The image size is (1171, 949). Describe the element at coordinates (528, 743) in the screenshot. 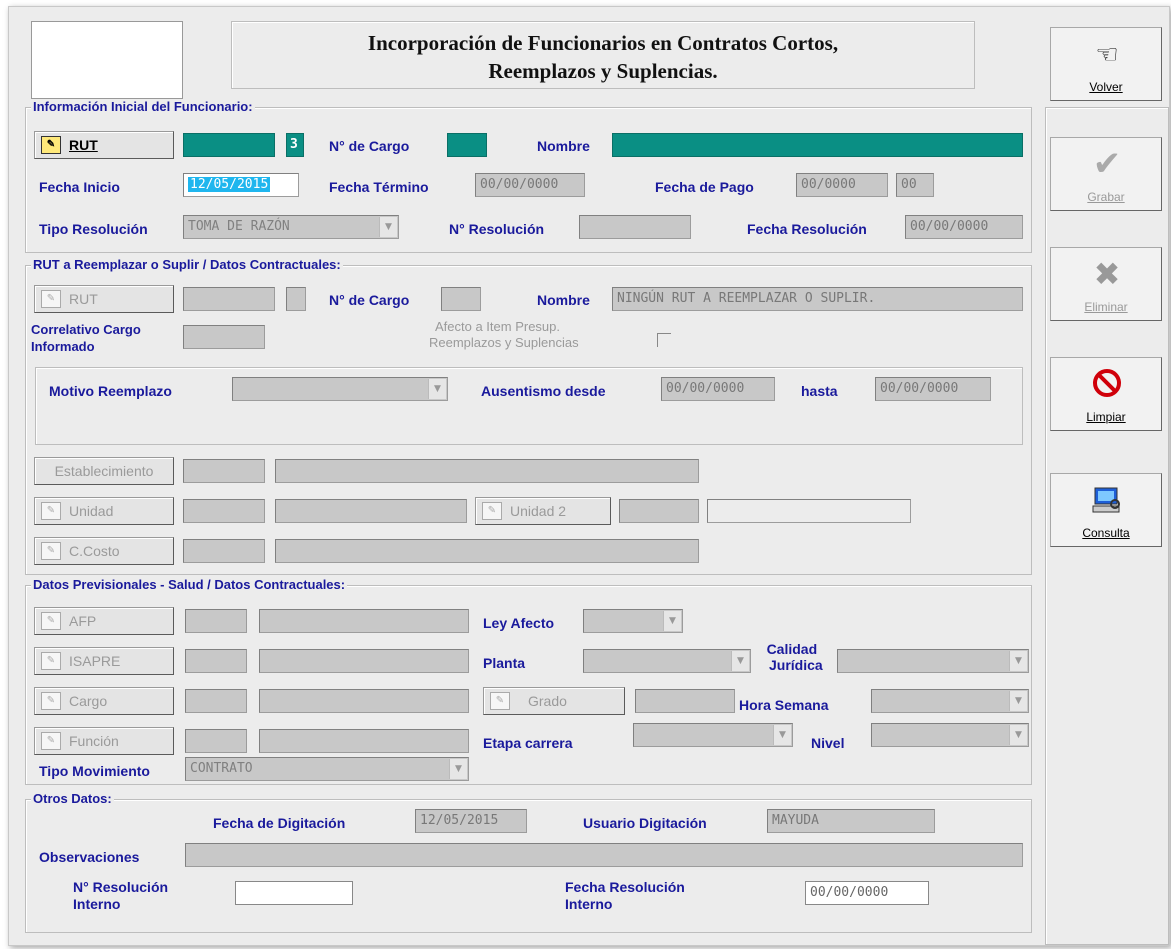

I see `etapa-carrera-label: Etapa carrera` at that location.